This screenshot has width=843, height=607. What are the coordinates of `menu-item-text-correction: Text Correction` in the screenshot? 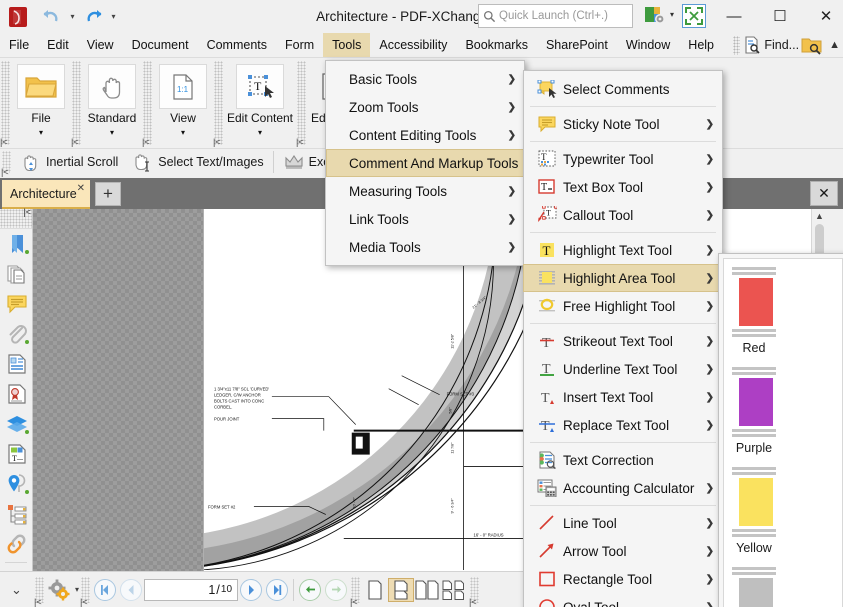 It's located at (623, 460).